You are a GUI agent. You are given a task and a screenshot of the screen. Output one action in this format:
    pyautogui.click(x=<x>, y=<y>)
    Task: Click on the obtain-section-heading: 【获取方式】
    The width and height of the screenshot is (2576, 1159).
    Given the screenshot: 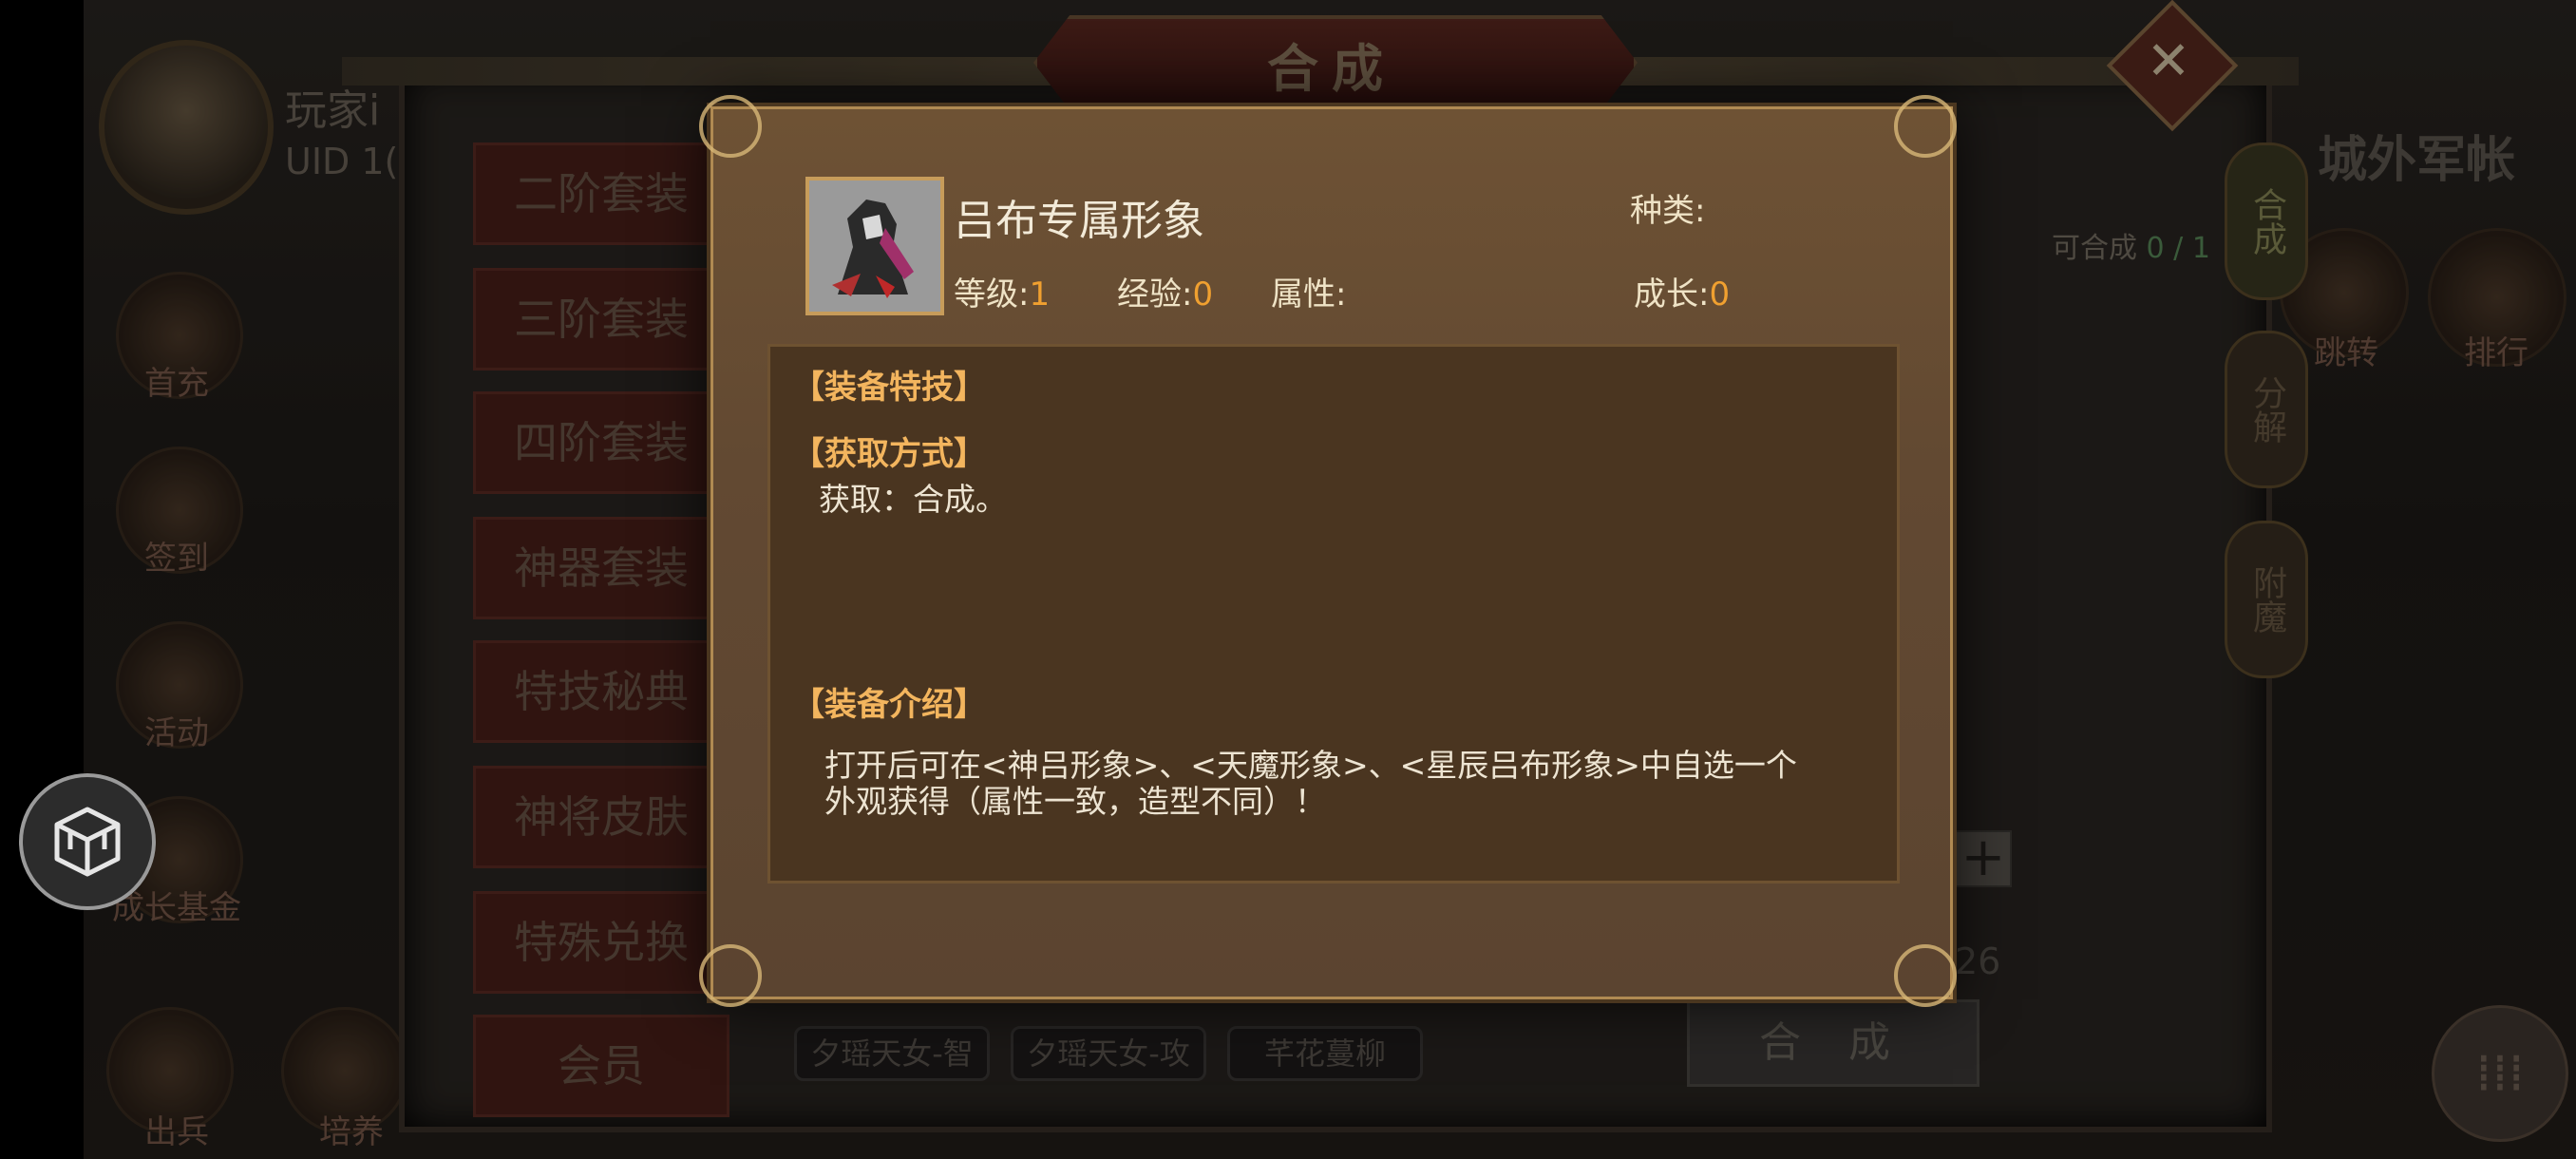 What is the action you would take?
    pyautogui.click(x=889, y=454)
    